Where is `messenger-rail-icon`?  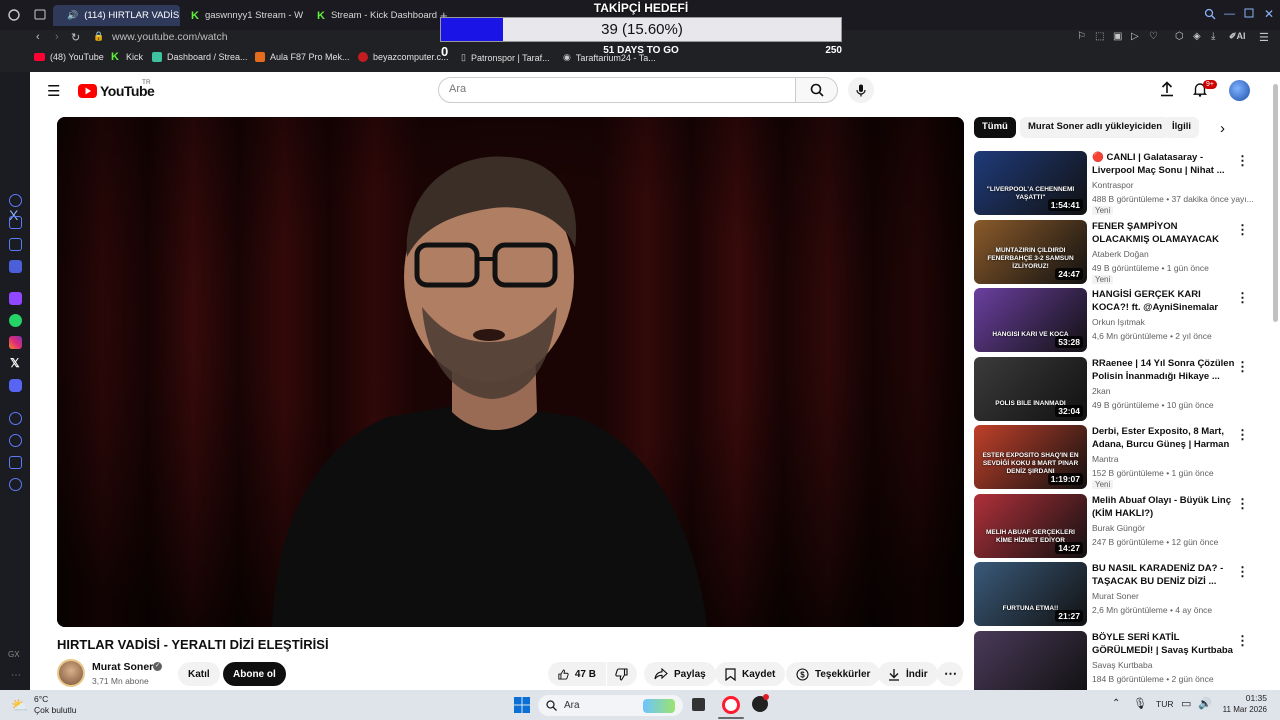 messenger-rail-icon is located at coordinates (15, 266).